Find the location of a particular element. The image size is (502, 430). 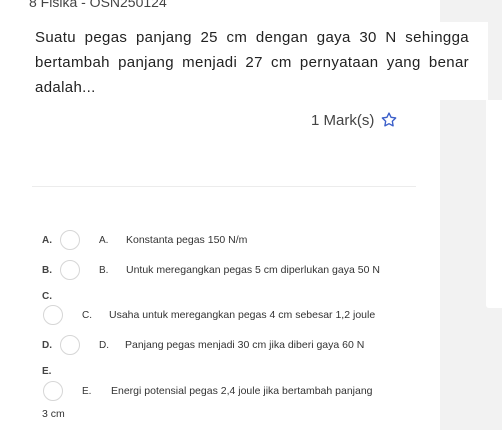

option-a-prefix: A. is located at coordinates (104, 240).